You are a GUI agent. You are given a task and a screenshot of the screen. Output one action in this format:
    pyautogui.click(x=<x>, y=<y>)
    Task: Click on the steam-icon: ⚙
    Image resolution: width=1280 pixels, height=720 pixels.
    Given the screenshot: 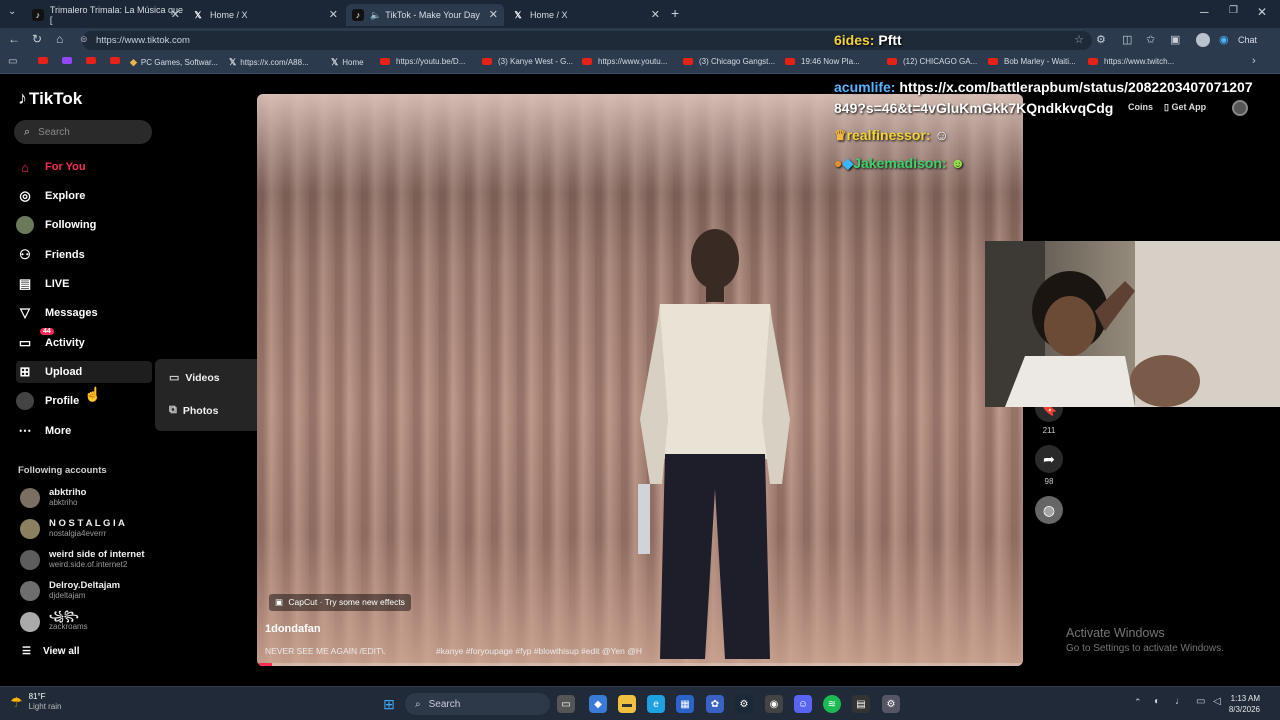 What is the action you would take?
    pyautogui.click(x=744, y=704)
    